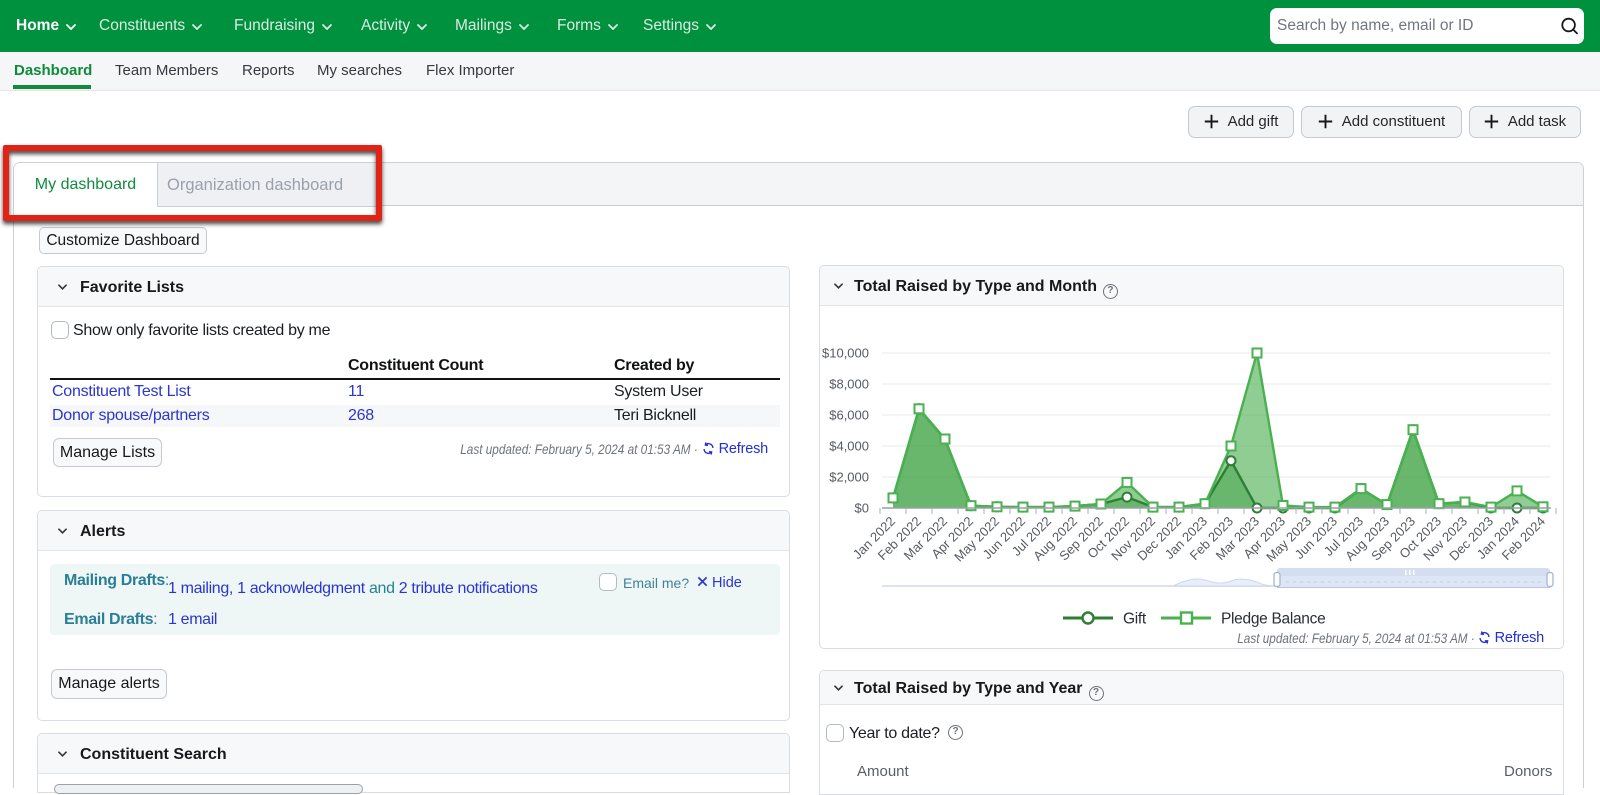  Describe the element at coordinates (862, 508) in the screenshot. I see `svg-text: $0` at that location.